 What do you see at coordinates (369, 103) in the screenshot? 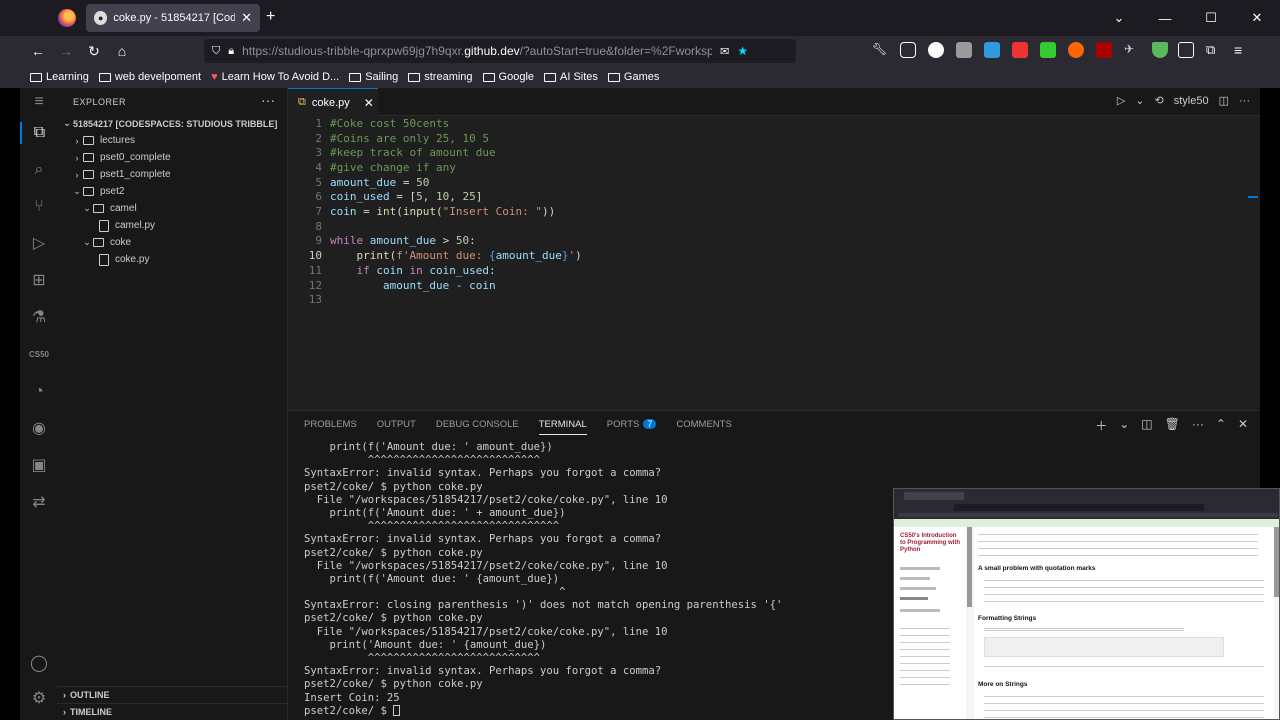
I see `close-icon: ✕` at bounding box center [369, 103].